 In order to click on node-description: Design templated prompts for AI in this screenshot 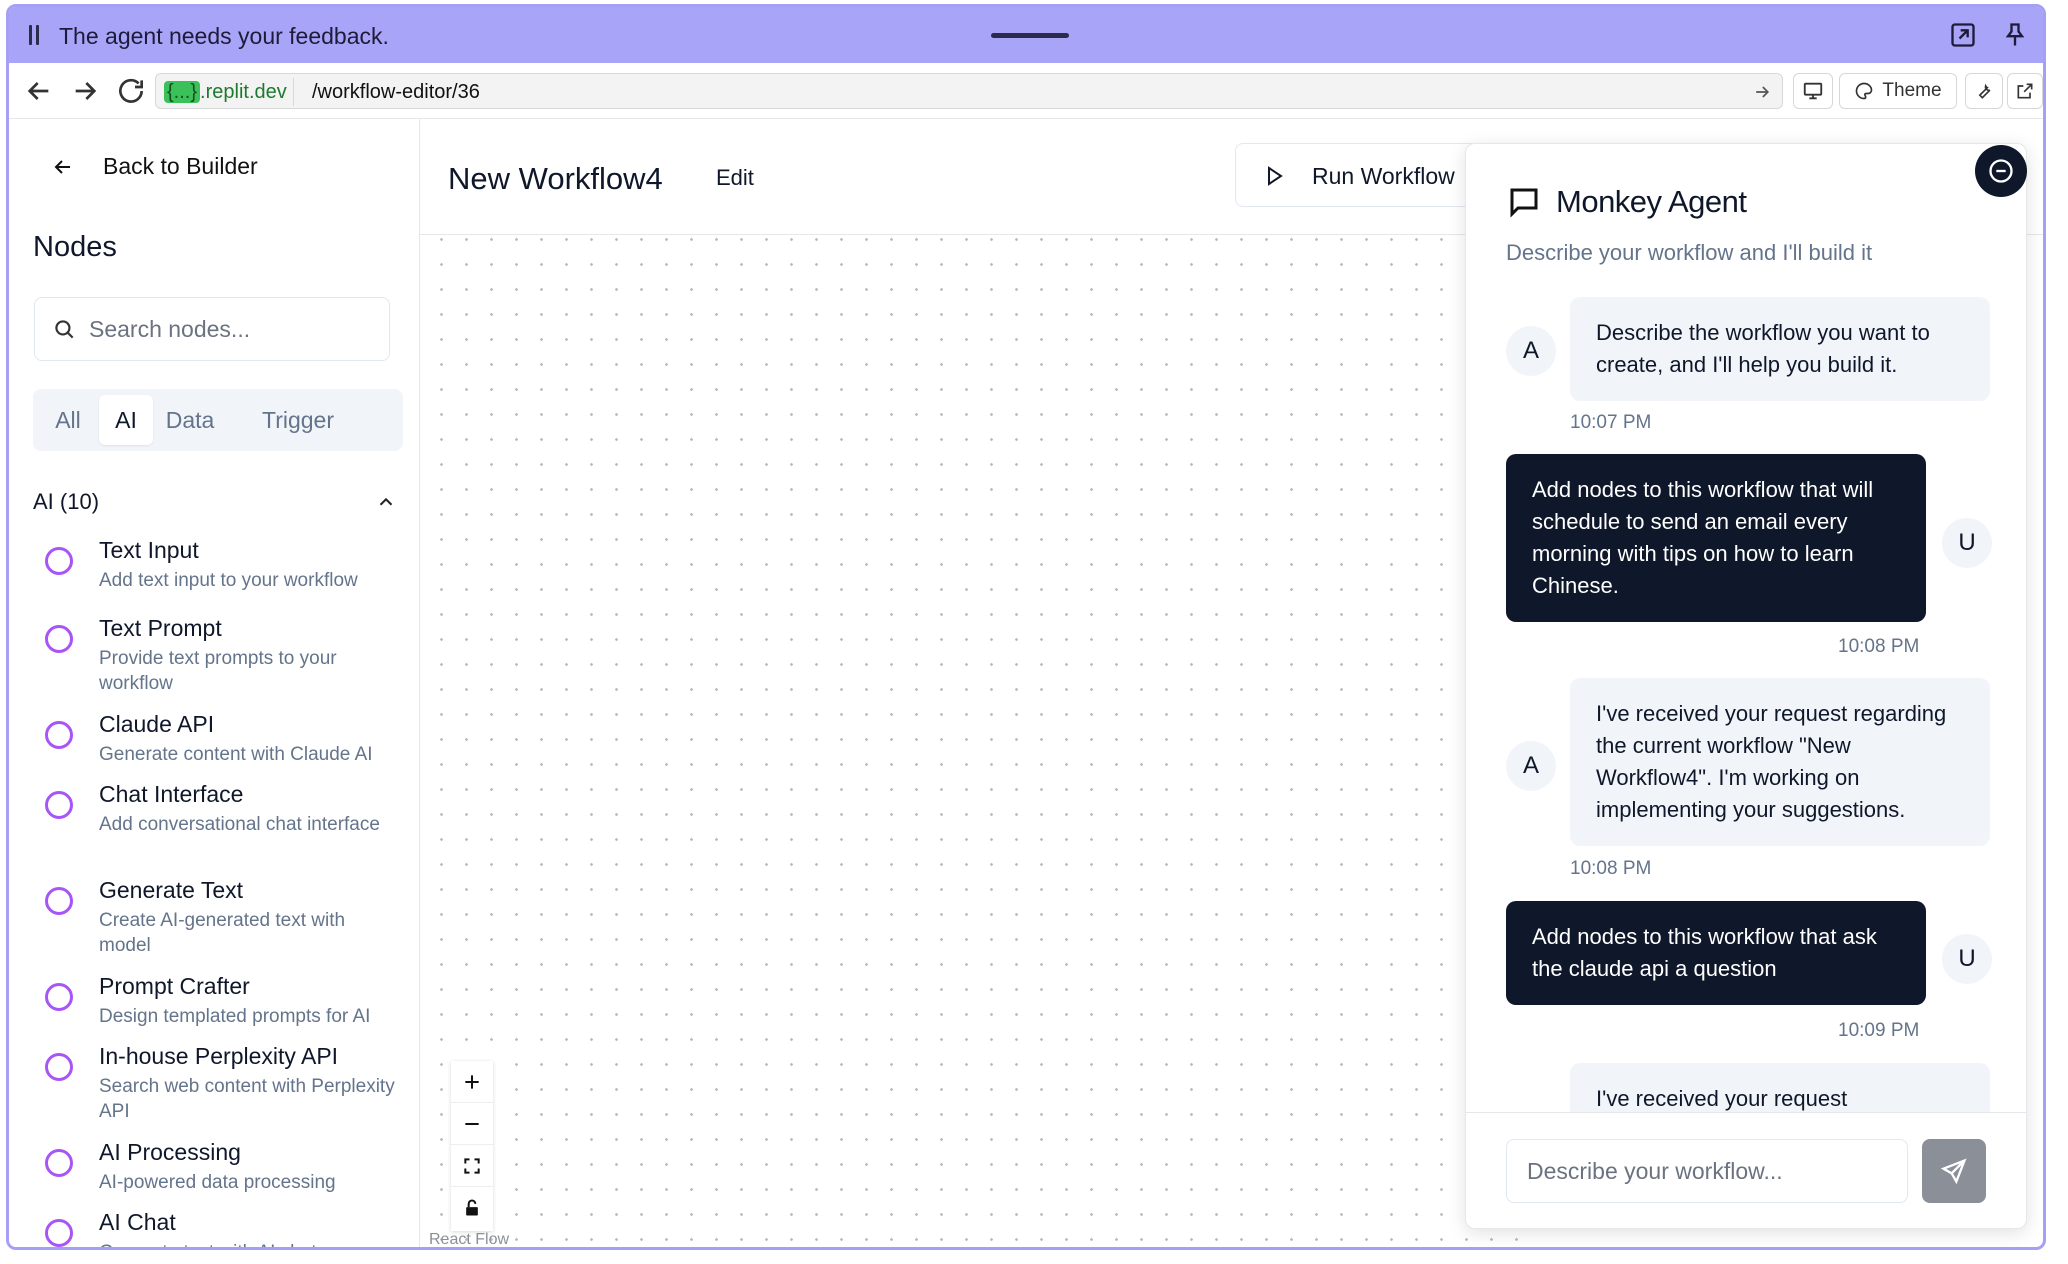, I will do `click(235, 1016)`.